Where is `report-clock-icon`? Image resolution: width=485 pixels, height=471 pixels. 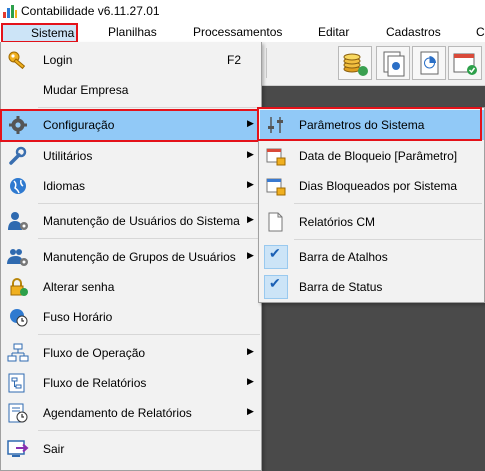 report-clock-icon is located at coordinates (18, 413).